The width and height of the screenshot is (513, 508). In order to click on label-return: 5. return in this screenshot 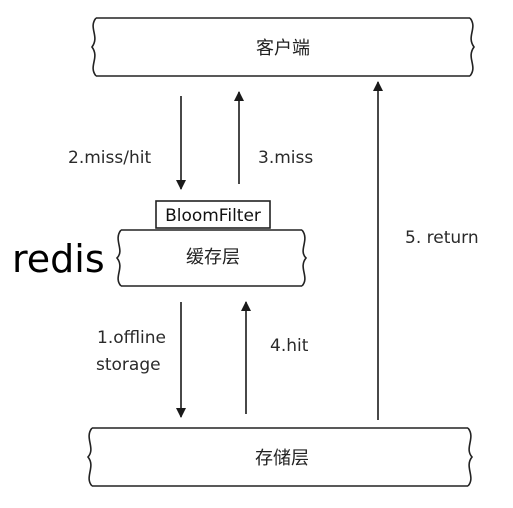, I will do `click(442, 238)`.